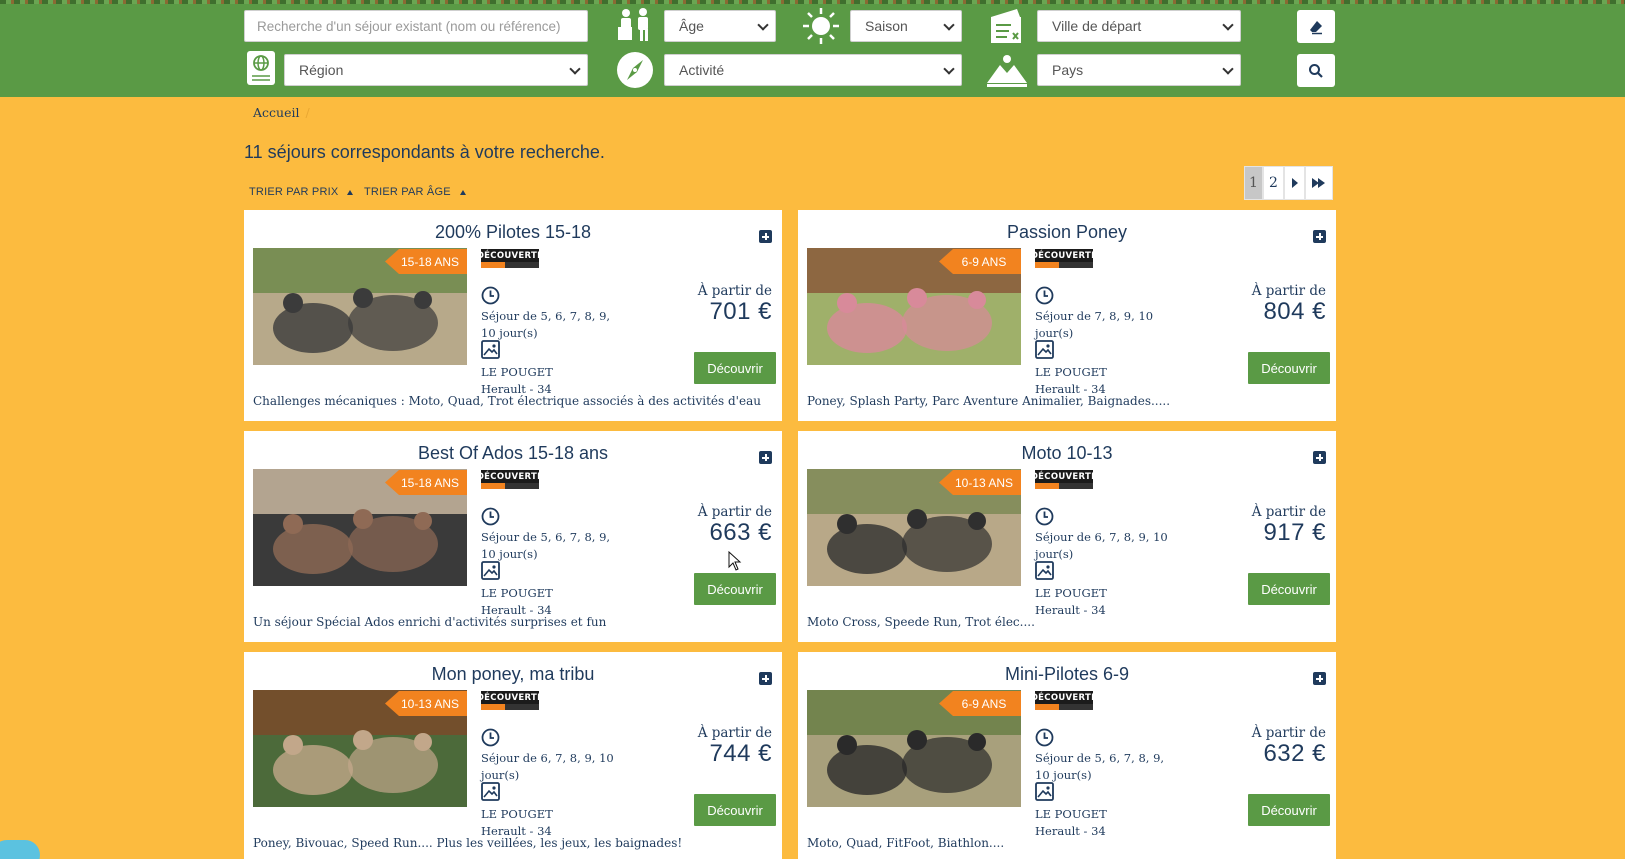  I want to click on sun-icon, so click(821, 26).